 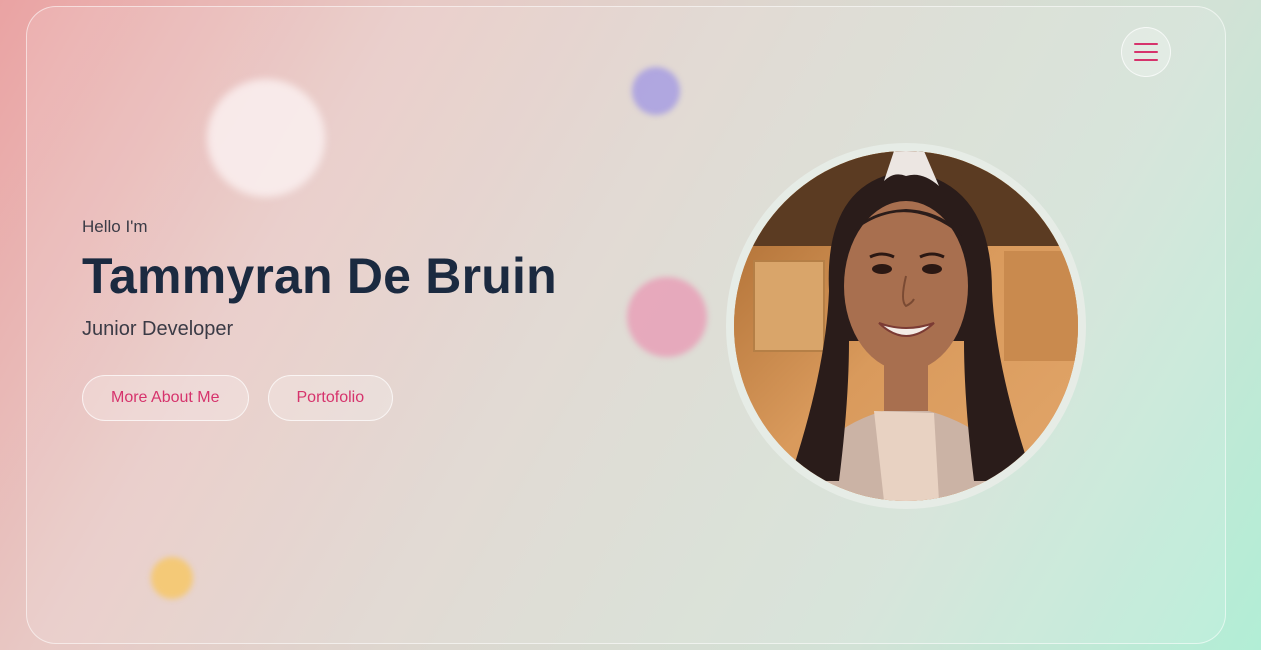 I want to click on greeting-text: Hello I'm, so click(x=115, y=226).